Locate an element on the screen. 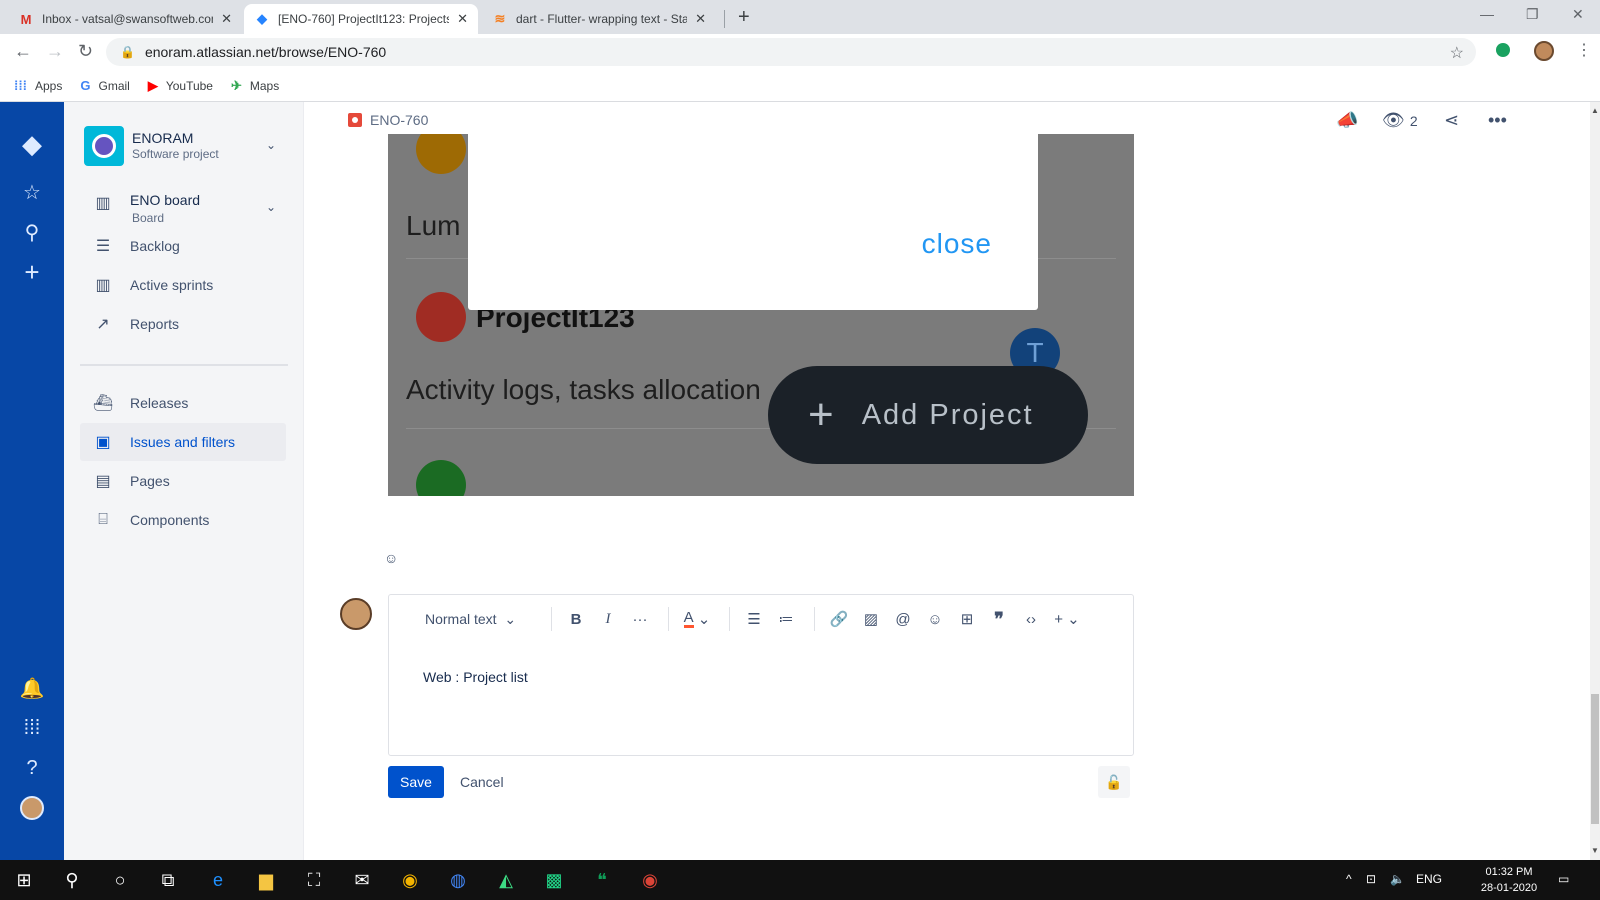 Image resolution: width=1600 pixels, height=900 pixels. scroll-down-icon: ▼ is located at coordinates (1595, 850).